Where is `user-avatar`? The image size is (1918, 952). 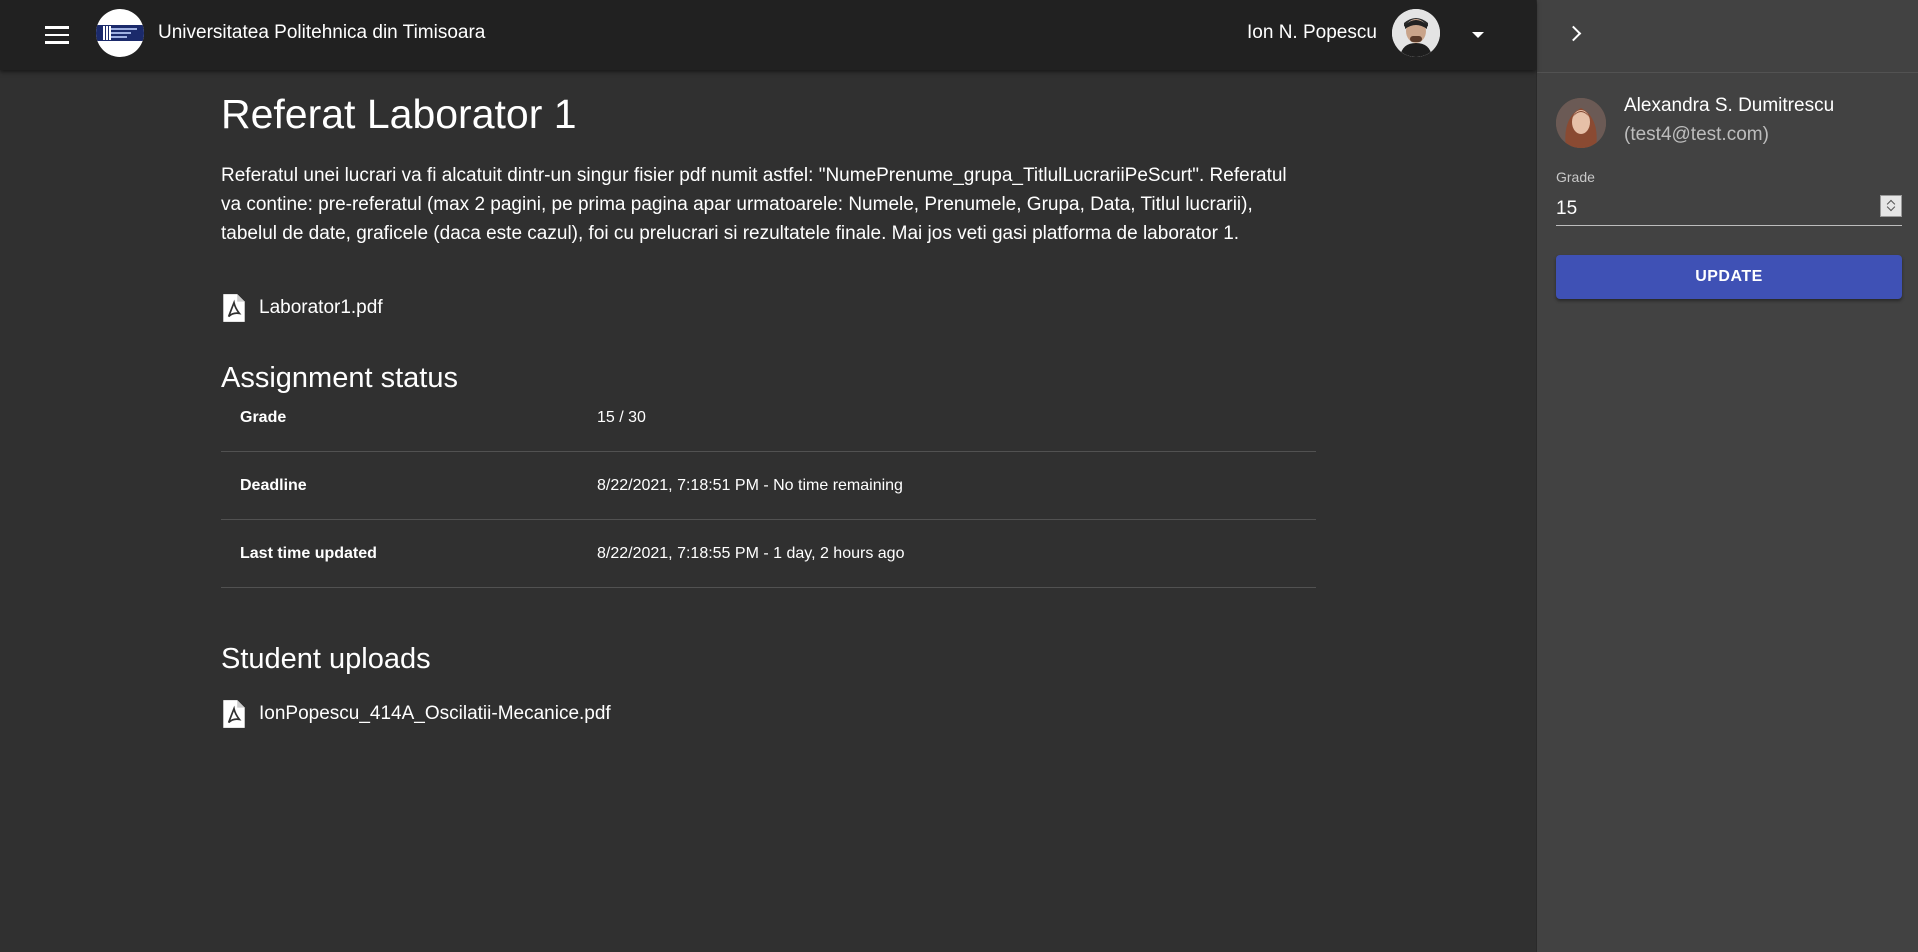
user-avatar is located at coordinates (1416, 33).